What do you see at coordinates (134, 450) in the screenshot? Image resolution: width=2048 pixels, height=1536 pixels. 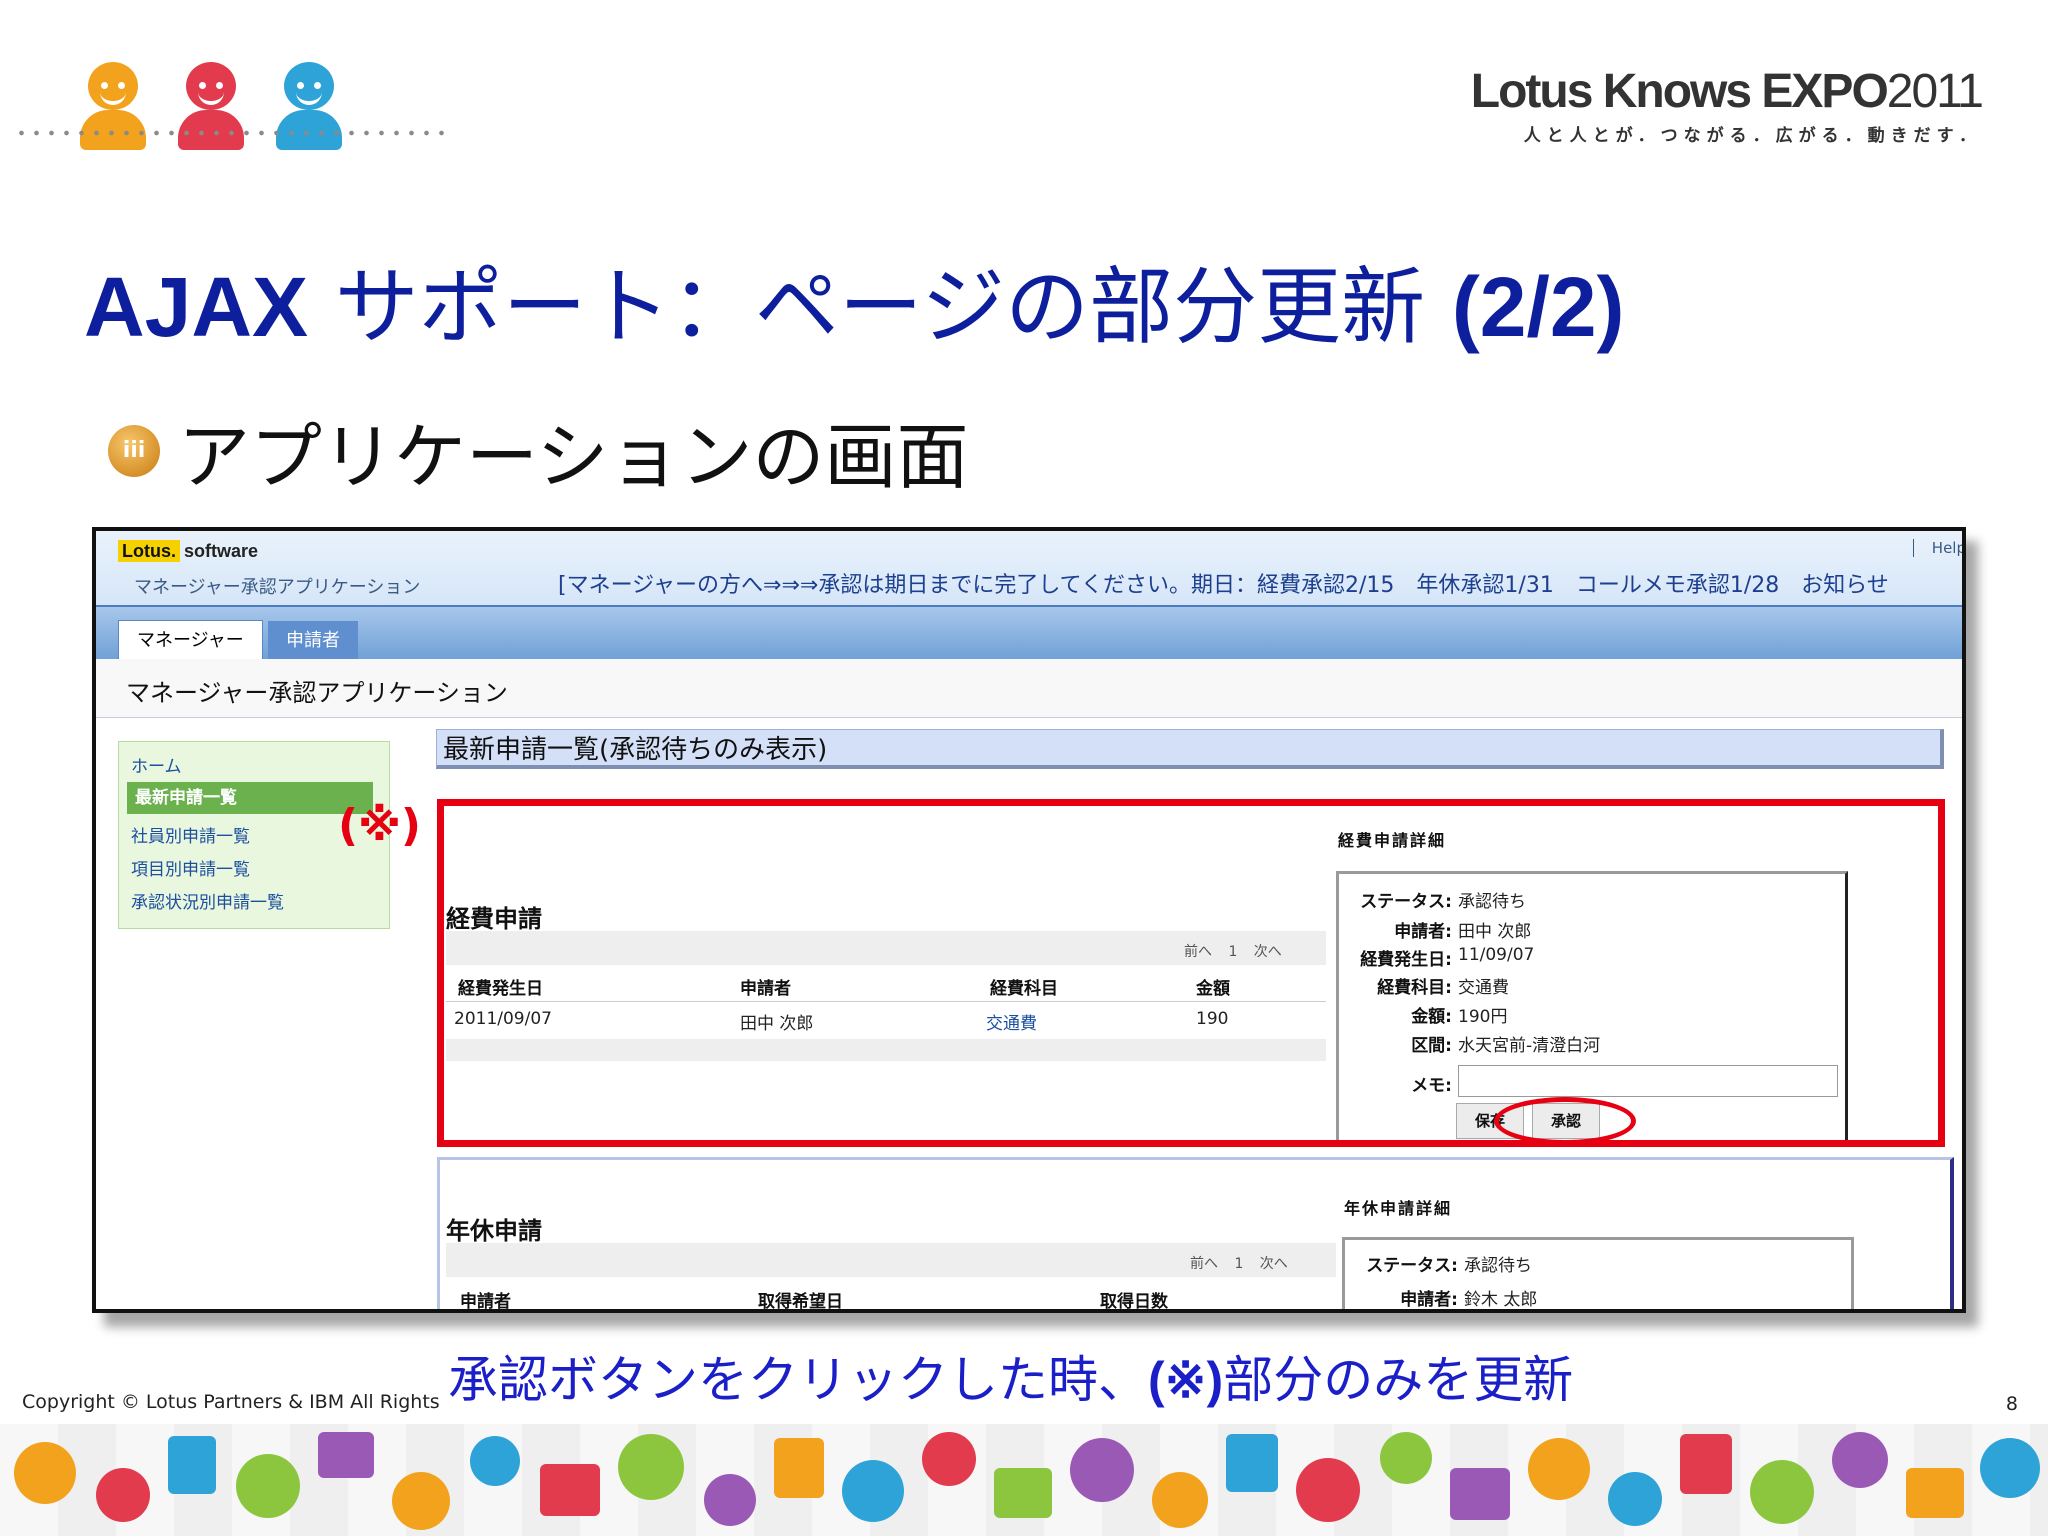 I see `bullet-icon: iii` at bounding box center [134, 450].